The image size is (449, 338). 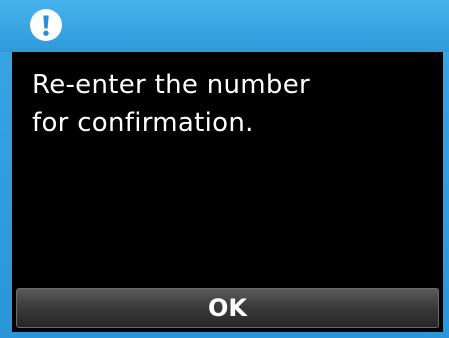 What do you see at coordinates (171, 104) in the screenshot?
I see `dialog-message: Re-enter the number for confirmation.` at bounding box center [171, 104].